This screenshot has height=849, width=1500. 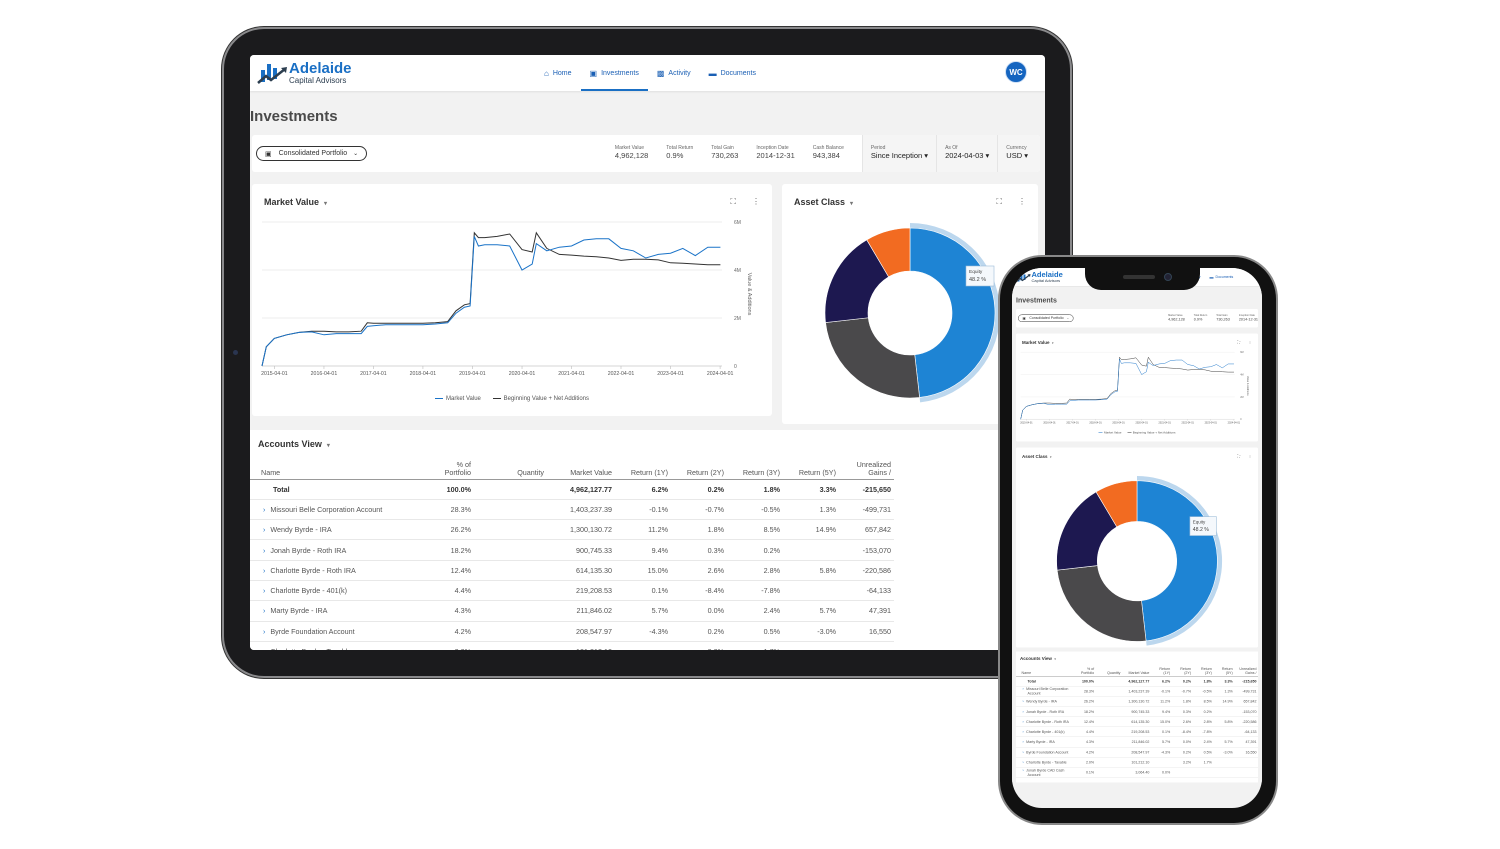 What do you see at coordinates (581, 631) in the screenshot?
I see `table-cell: 208,547.97` at bounding box center [581, 631].